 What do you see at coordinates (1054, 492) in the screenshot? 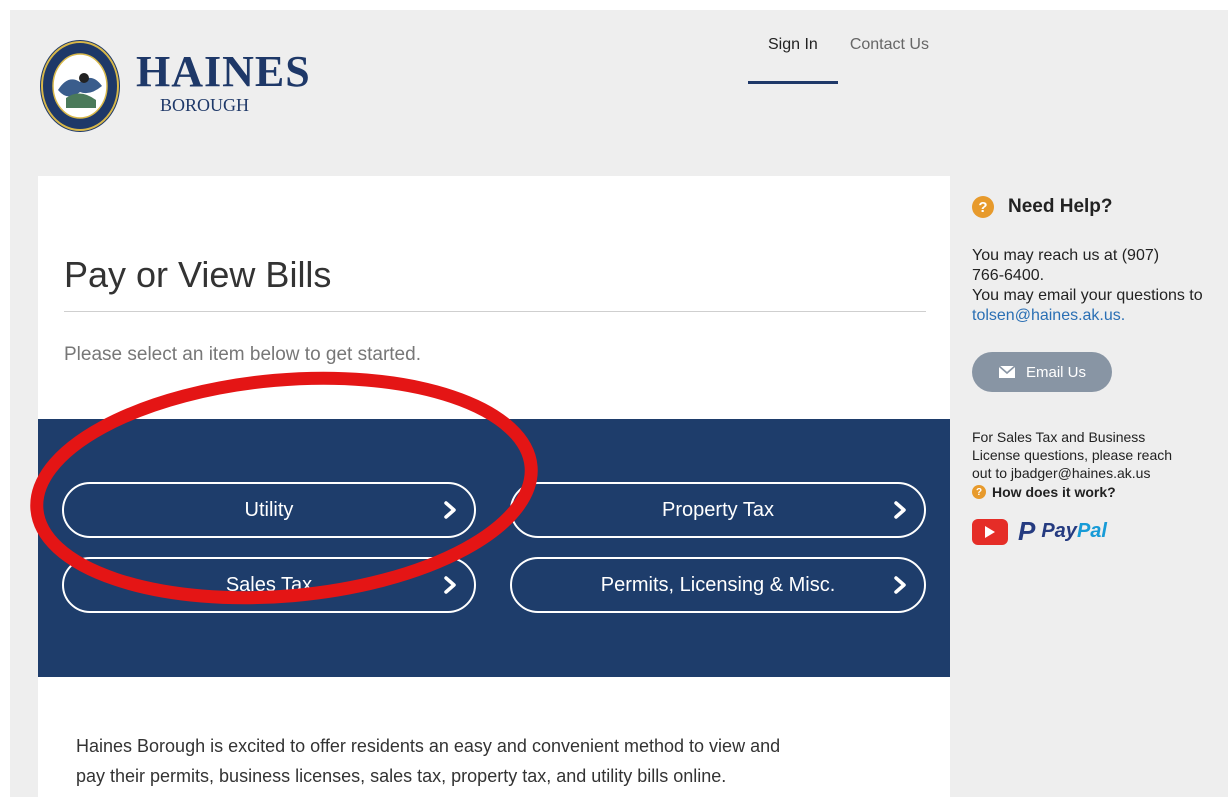
I see `how-does-it-work-label: How does it work?` at bounding box center [1054, 492].